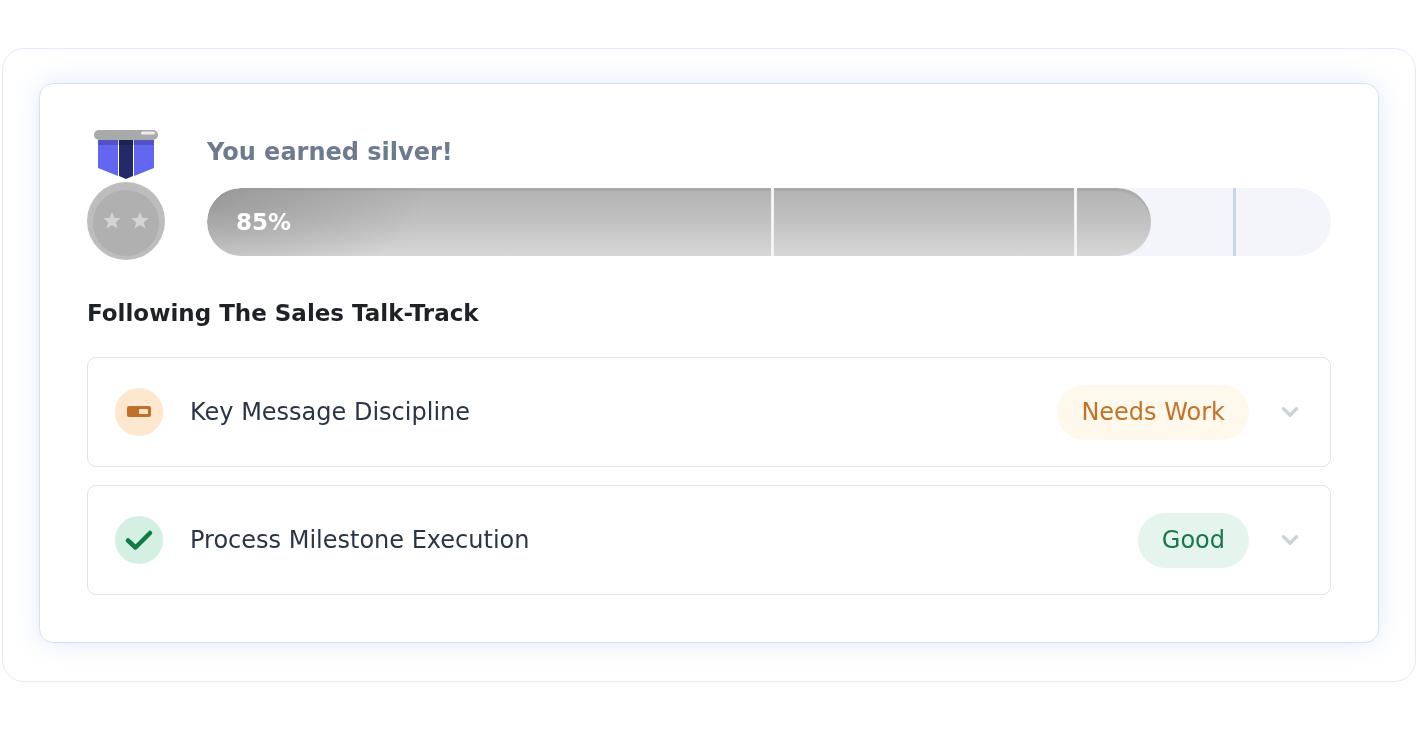 The width and height of the screenshot is (1418, 730). What do you see at coordinates (1153, 412) in the screenshot?
I see `status-badge: Needs Work` at bounding box center [1153, 412].